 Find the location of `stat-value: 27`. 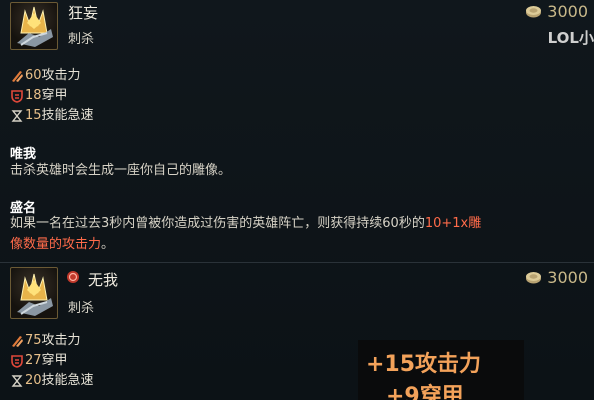

stat-value: 27 is located at coordinates (33, 360).